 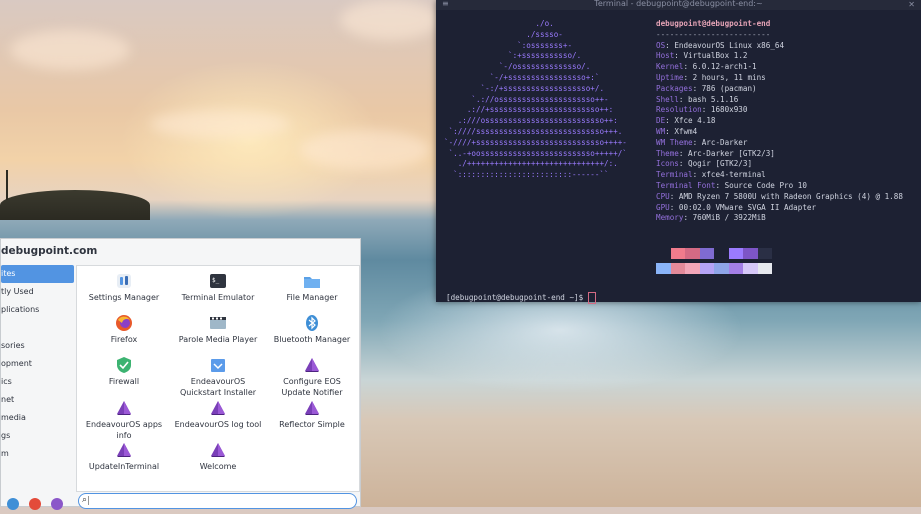 I want to click on app-label: Welcome, so click(x=218, y=466).